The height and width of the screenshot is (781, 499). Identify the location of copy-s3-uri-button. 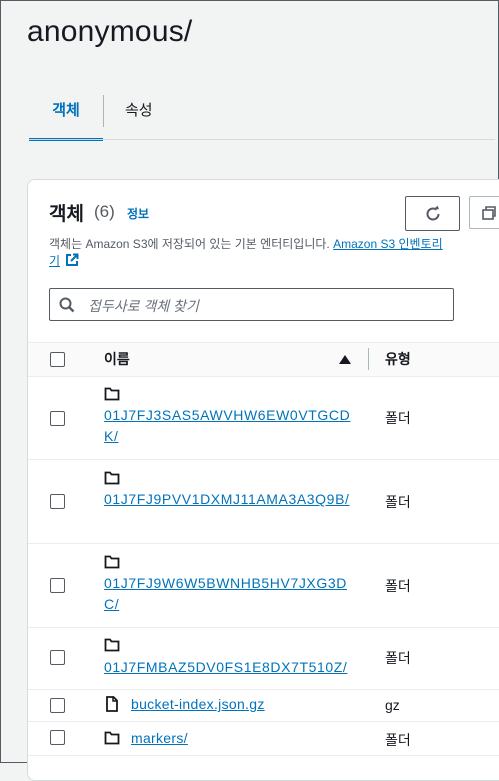
(484, 212).